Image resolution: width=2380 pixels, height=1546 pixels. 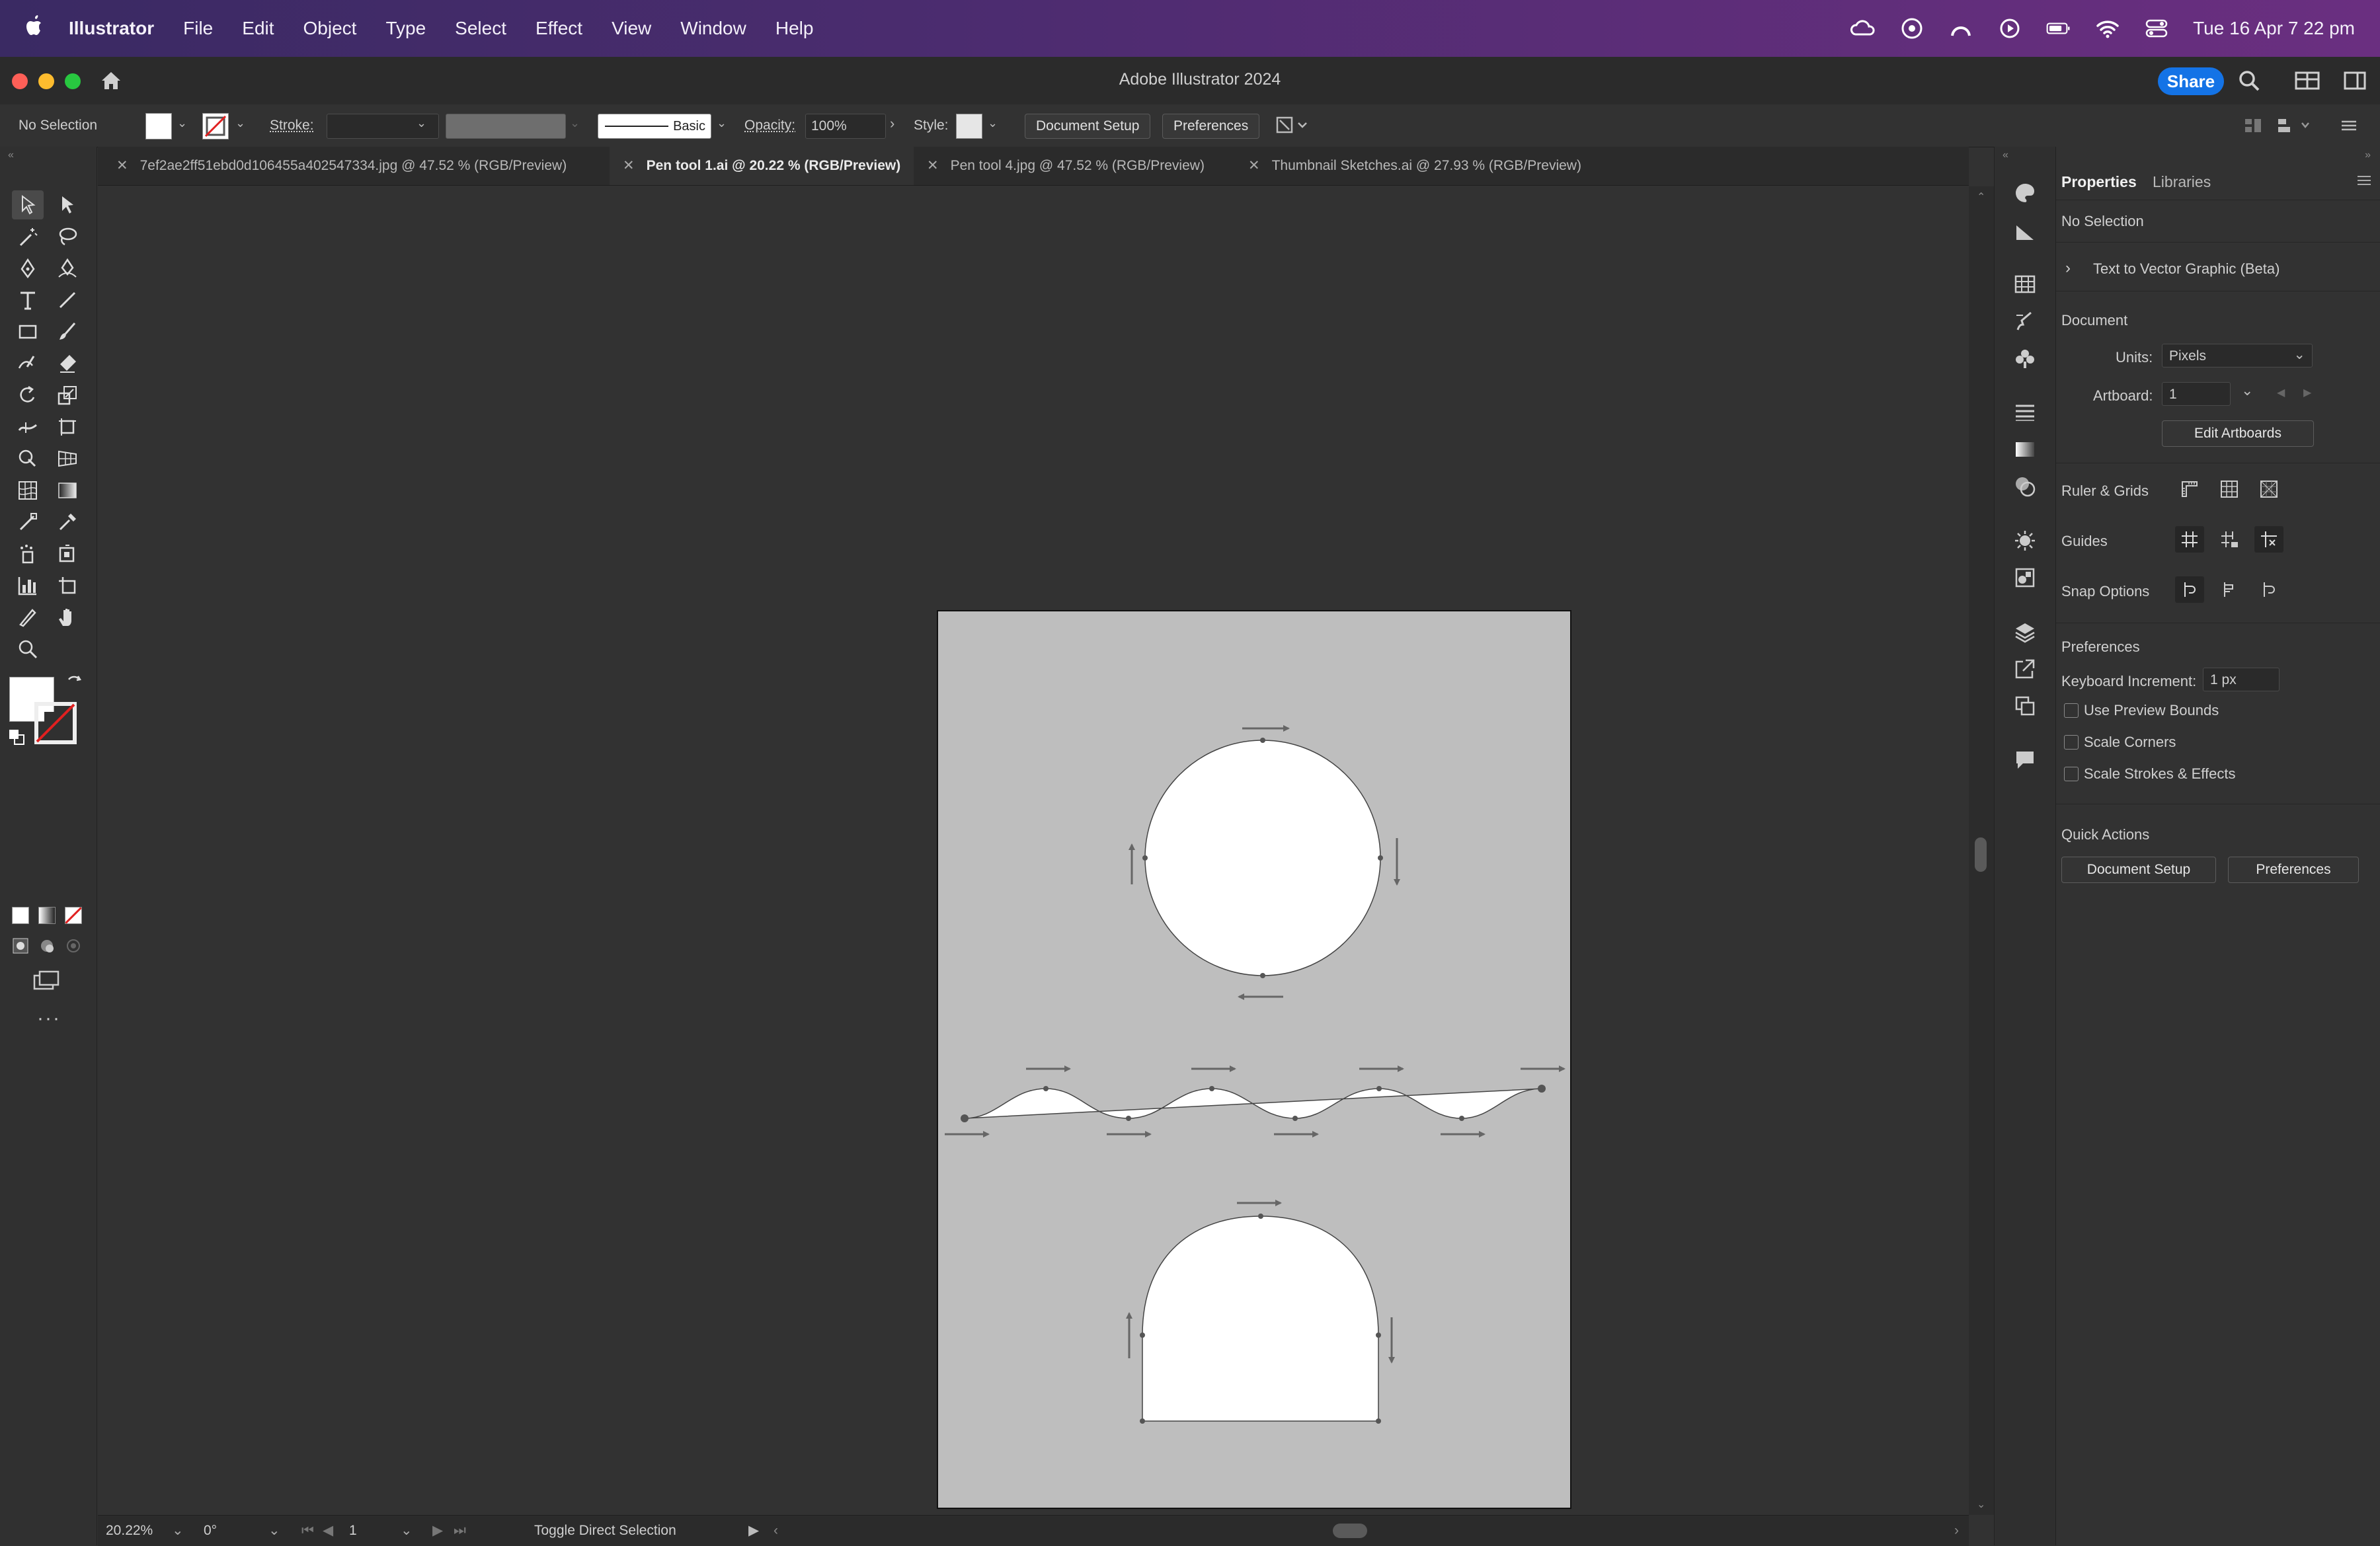 What do you see at coordinates (2293, 870) in the screenshot?
I see `quick-preferences-button: Preferences` at bounding box center [2293, 870].